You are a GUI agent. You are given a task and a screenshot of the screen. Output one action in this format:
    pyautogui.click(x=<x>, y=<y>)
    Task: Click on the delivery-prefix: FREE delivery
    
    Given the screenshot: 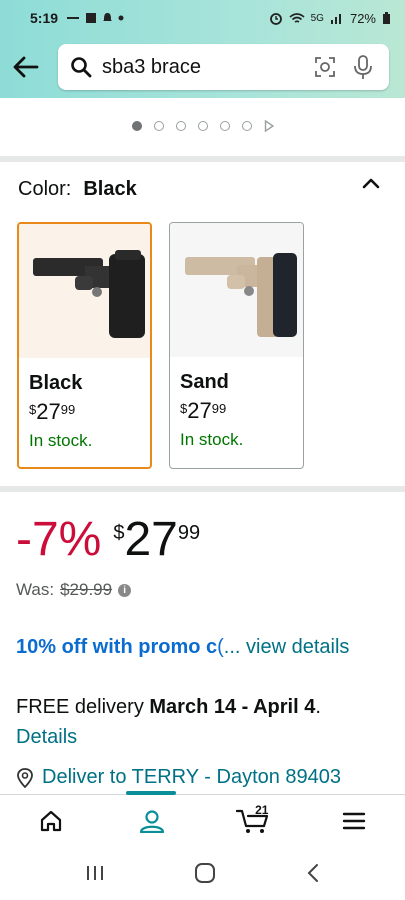 What is the action you would take?
    pyautogui.click(x=83, y=707)
    